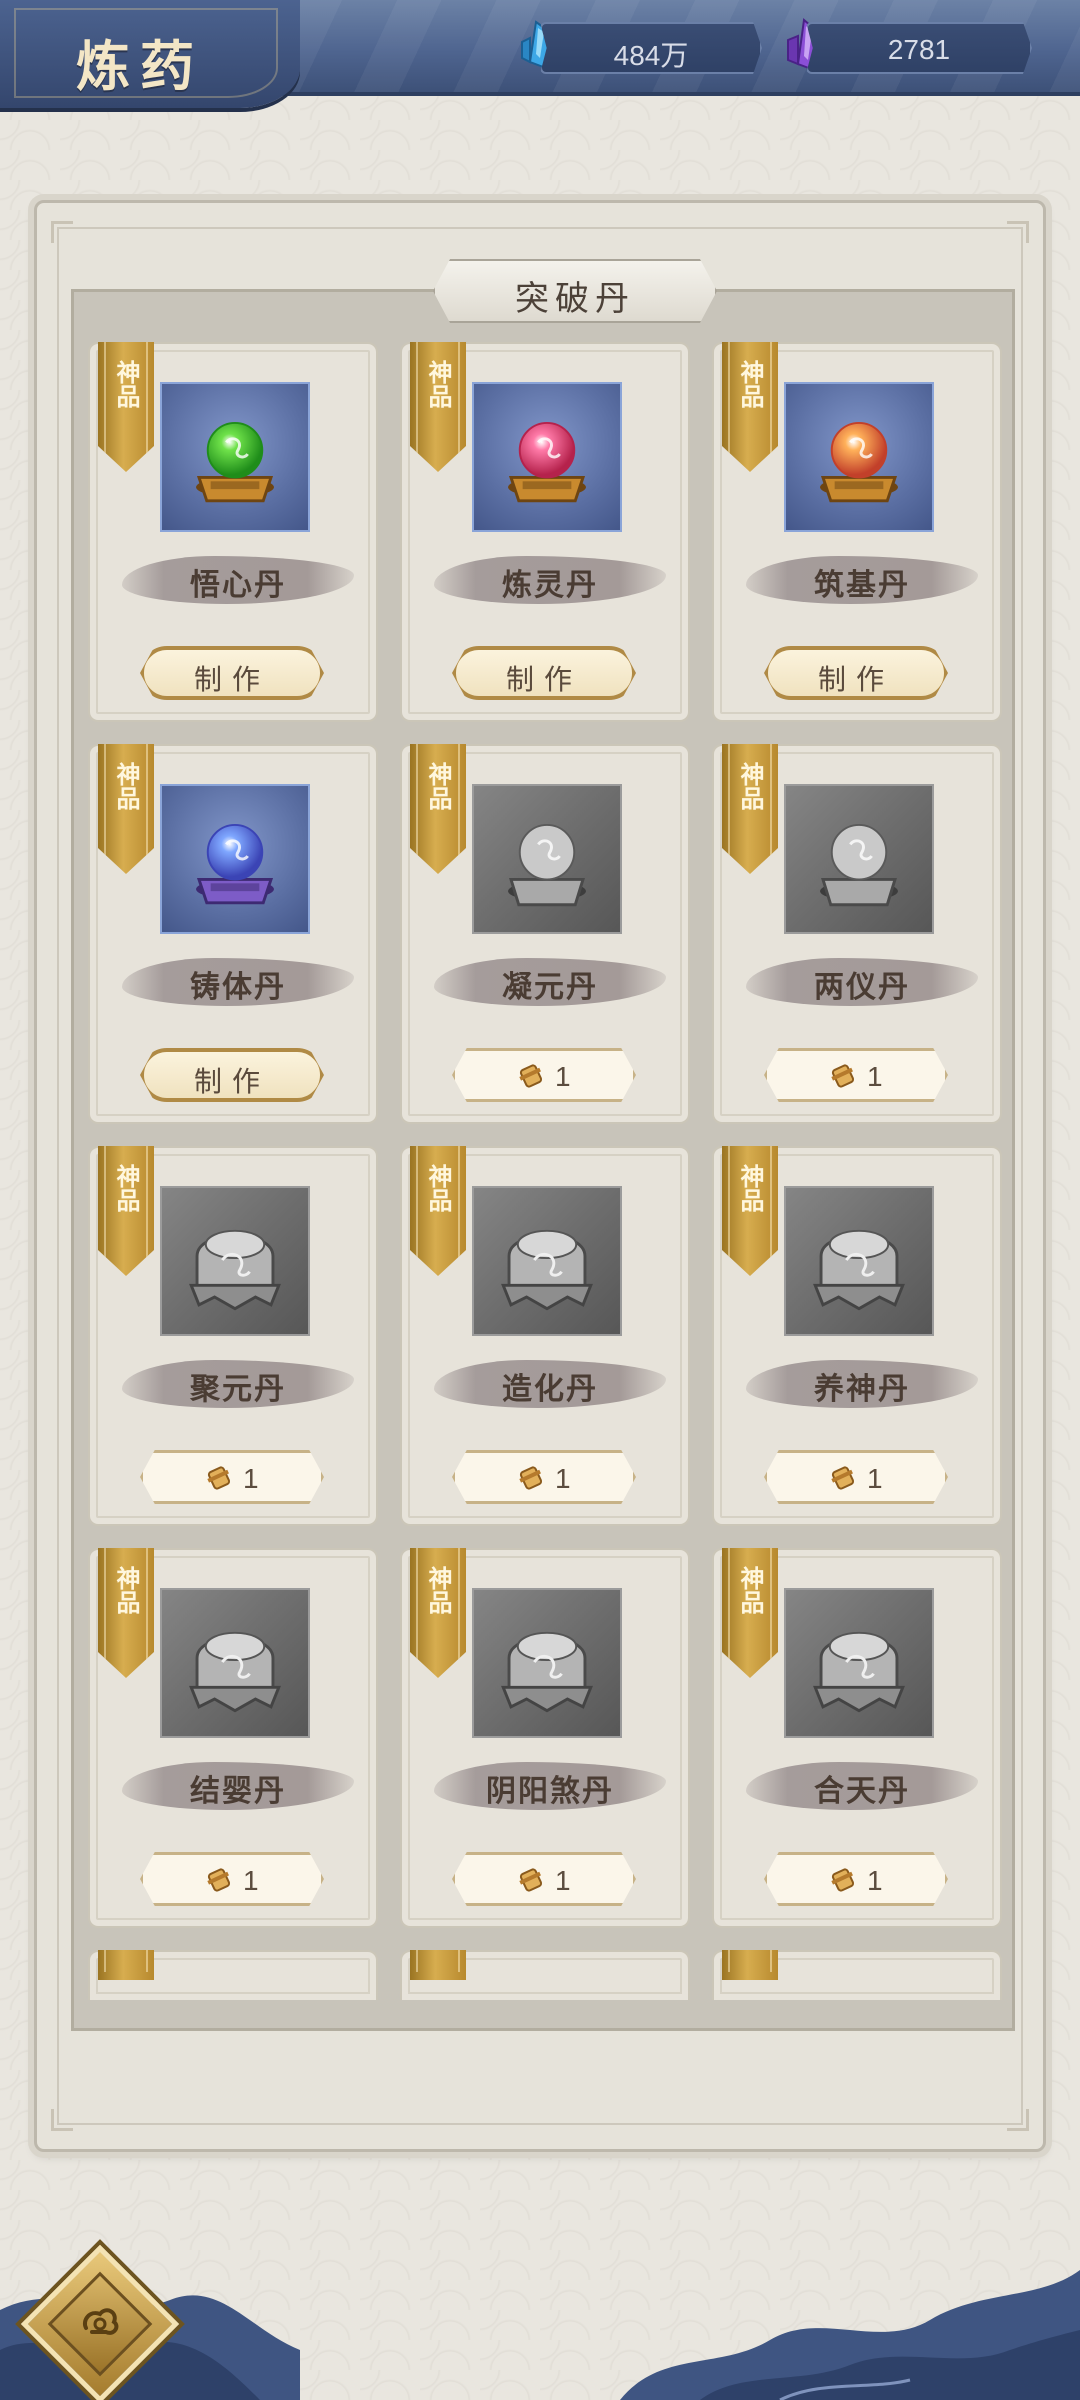 The width and height of the screenshot is (1080, 2400). Describe the element at coordinates (550, 1389) in the screenshot. I see `item-name: 造化丹` at that location.